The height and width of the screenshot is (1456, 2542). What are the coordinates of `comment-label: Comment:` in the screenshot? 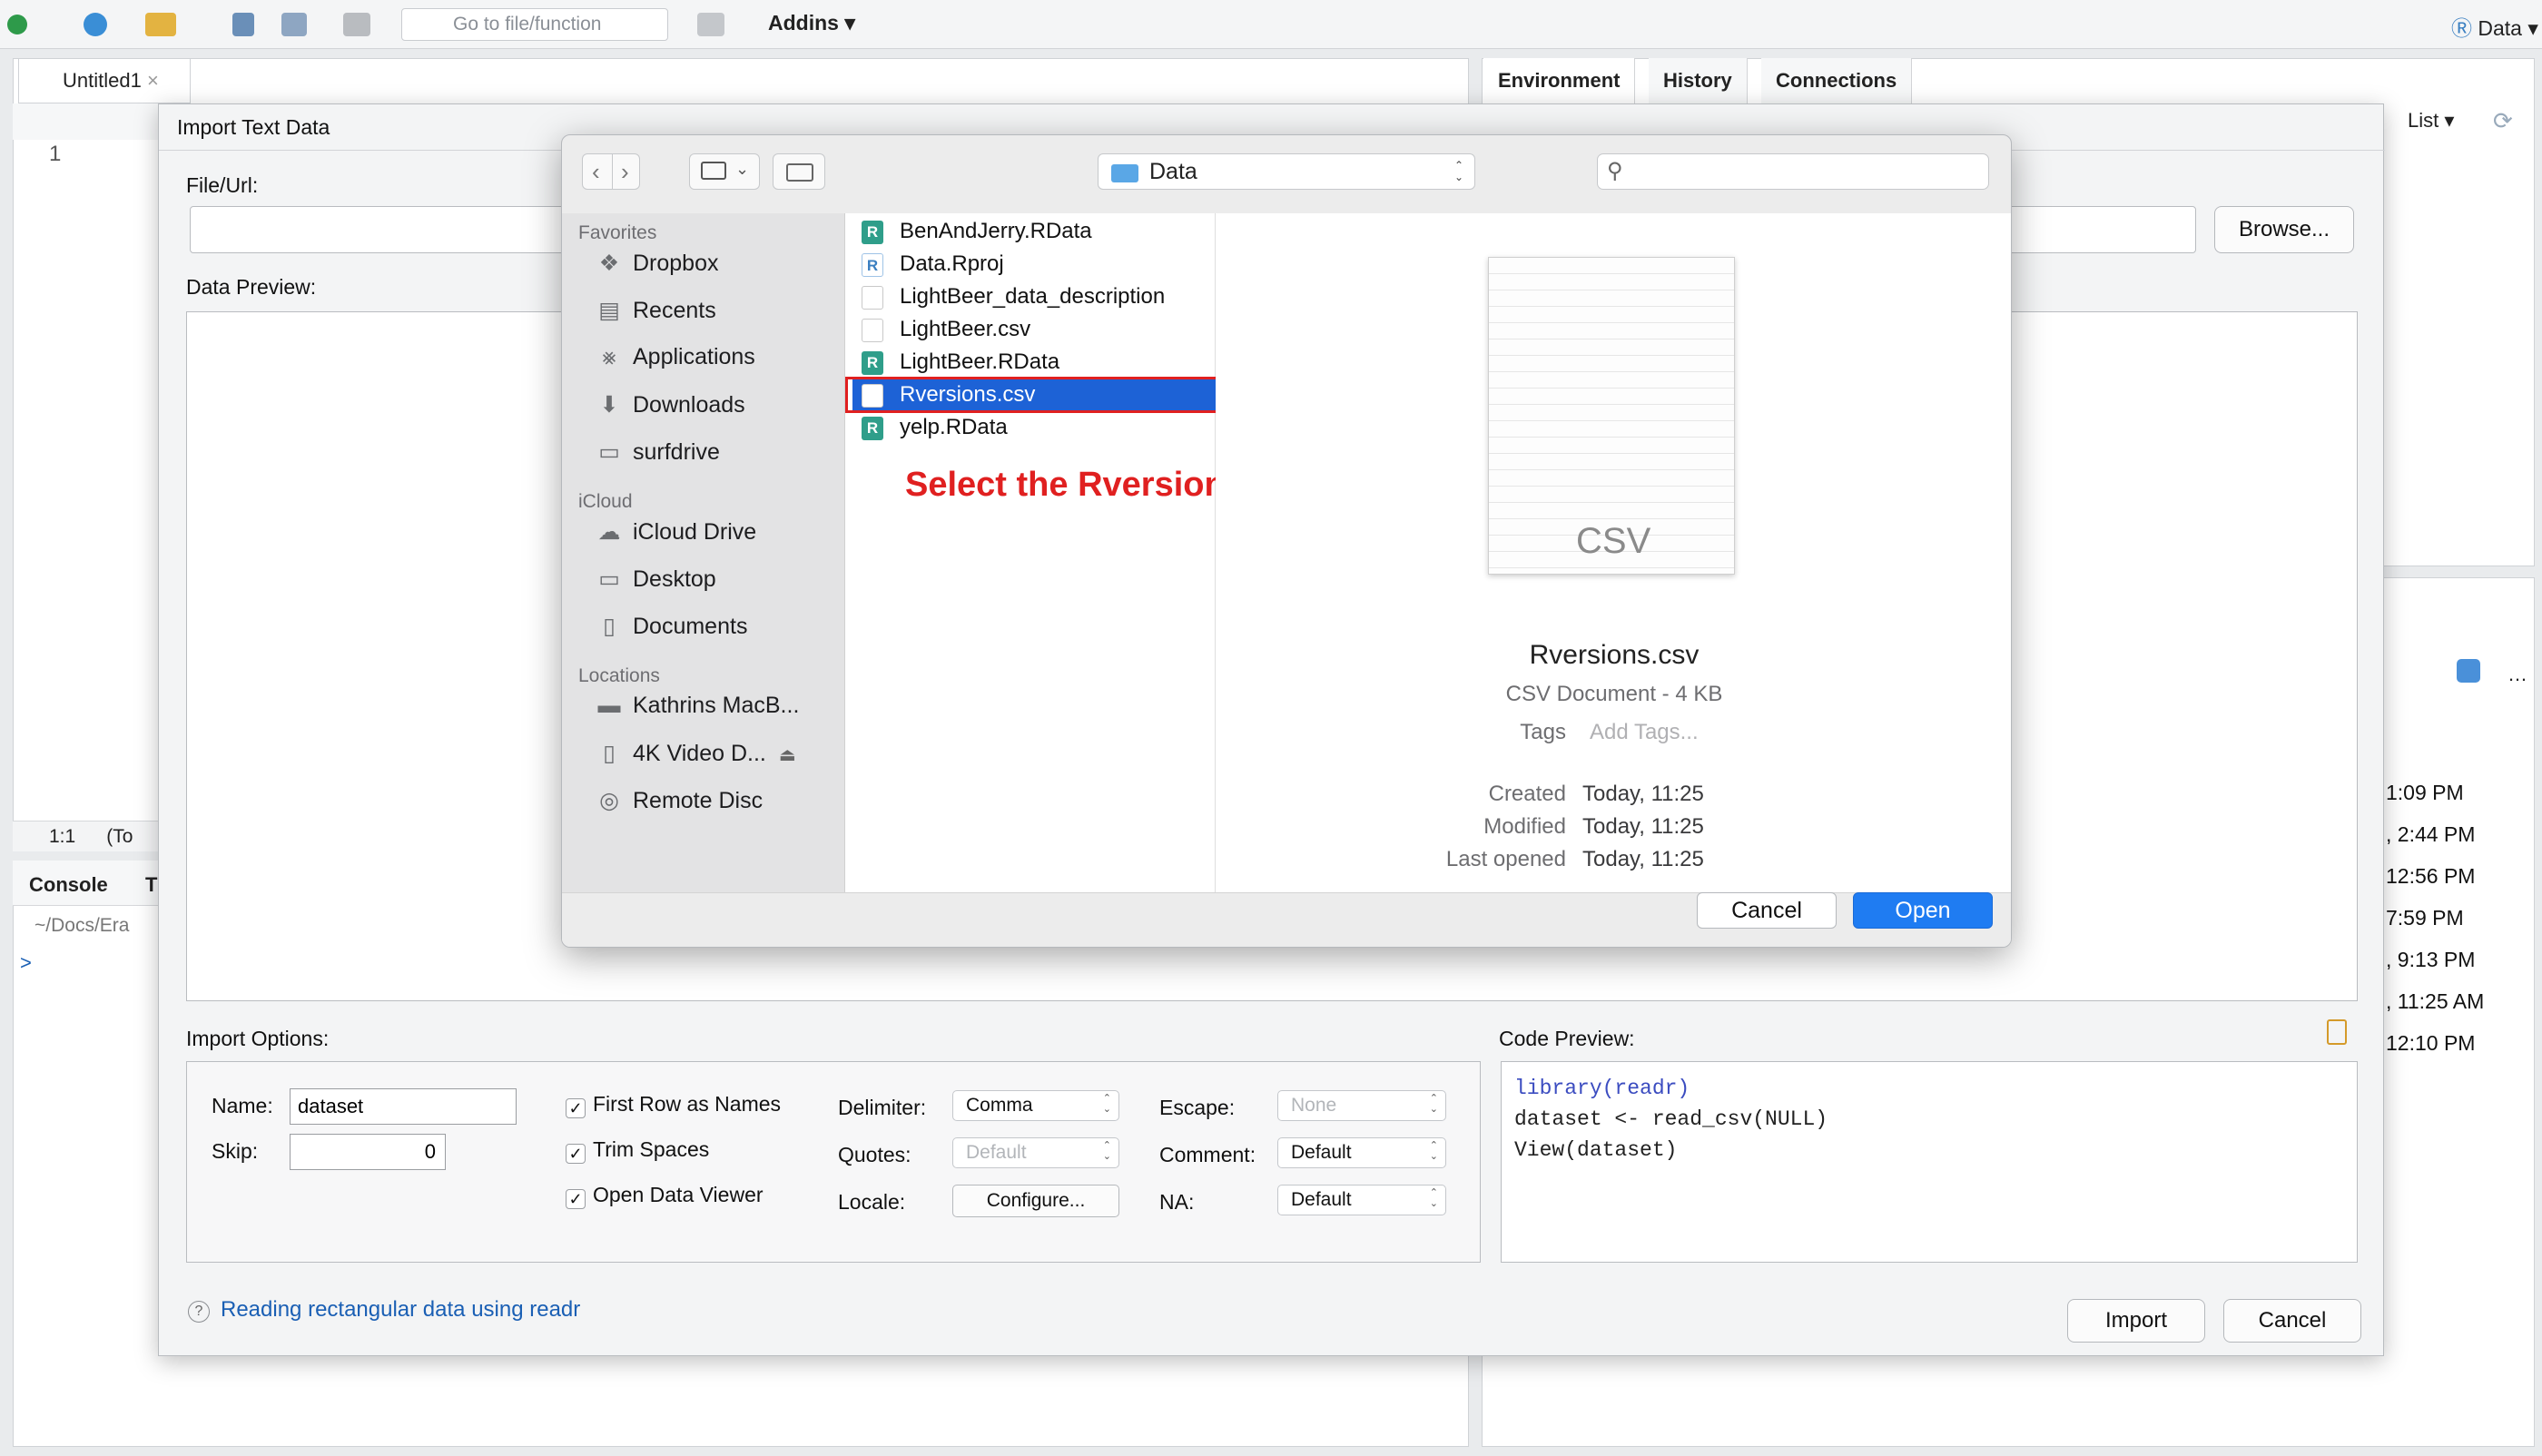 It's located at (1207, 1154).